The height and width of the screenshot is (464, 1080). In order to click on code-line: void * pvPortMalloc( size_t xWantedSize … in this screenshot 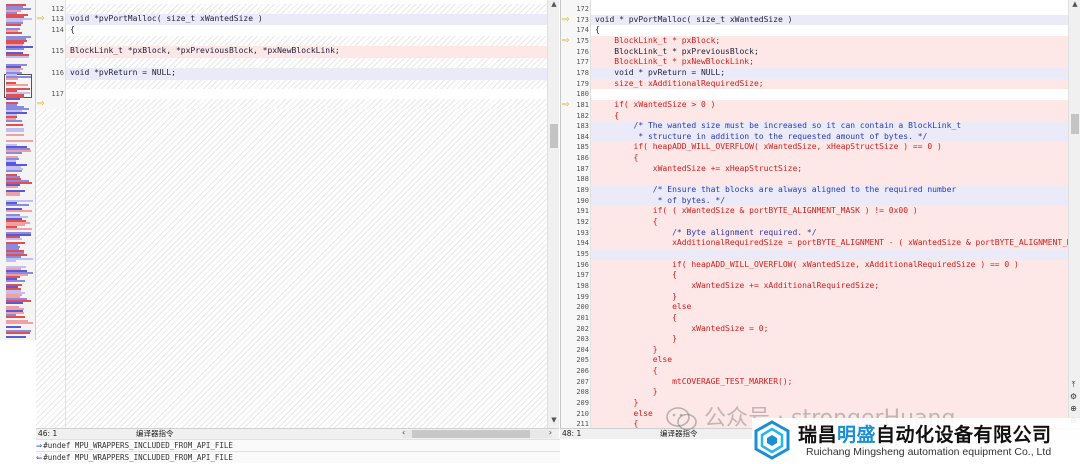, I will do `click(829, 20)`.